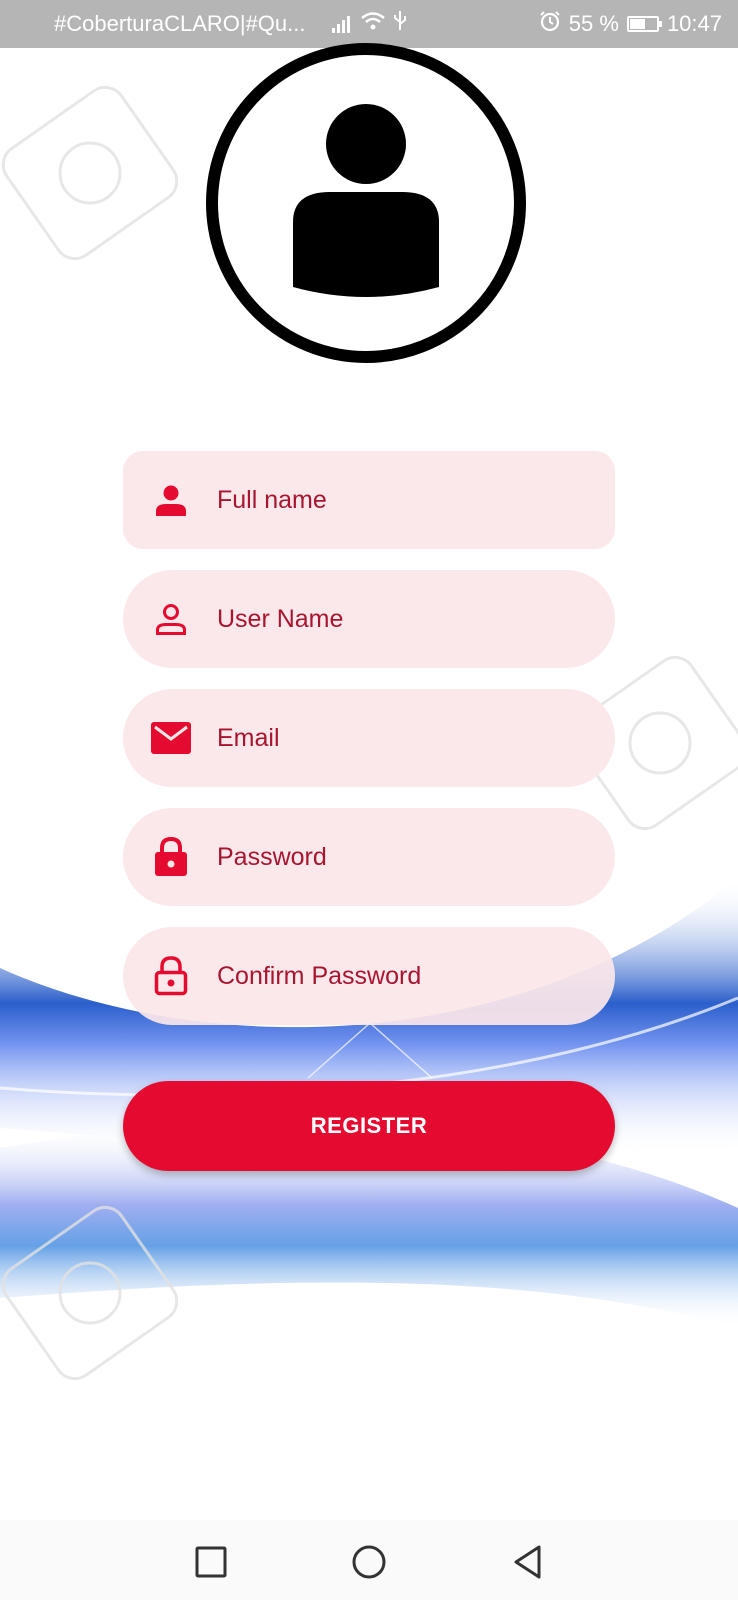 The width and height of the screenshot is (738, 1600). Describe the element at coordinates (366, 203) in the screenshot. I see `profile-avatar-icon` at that location.